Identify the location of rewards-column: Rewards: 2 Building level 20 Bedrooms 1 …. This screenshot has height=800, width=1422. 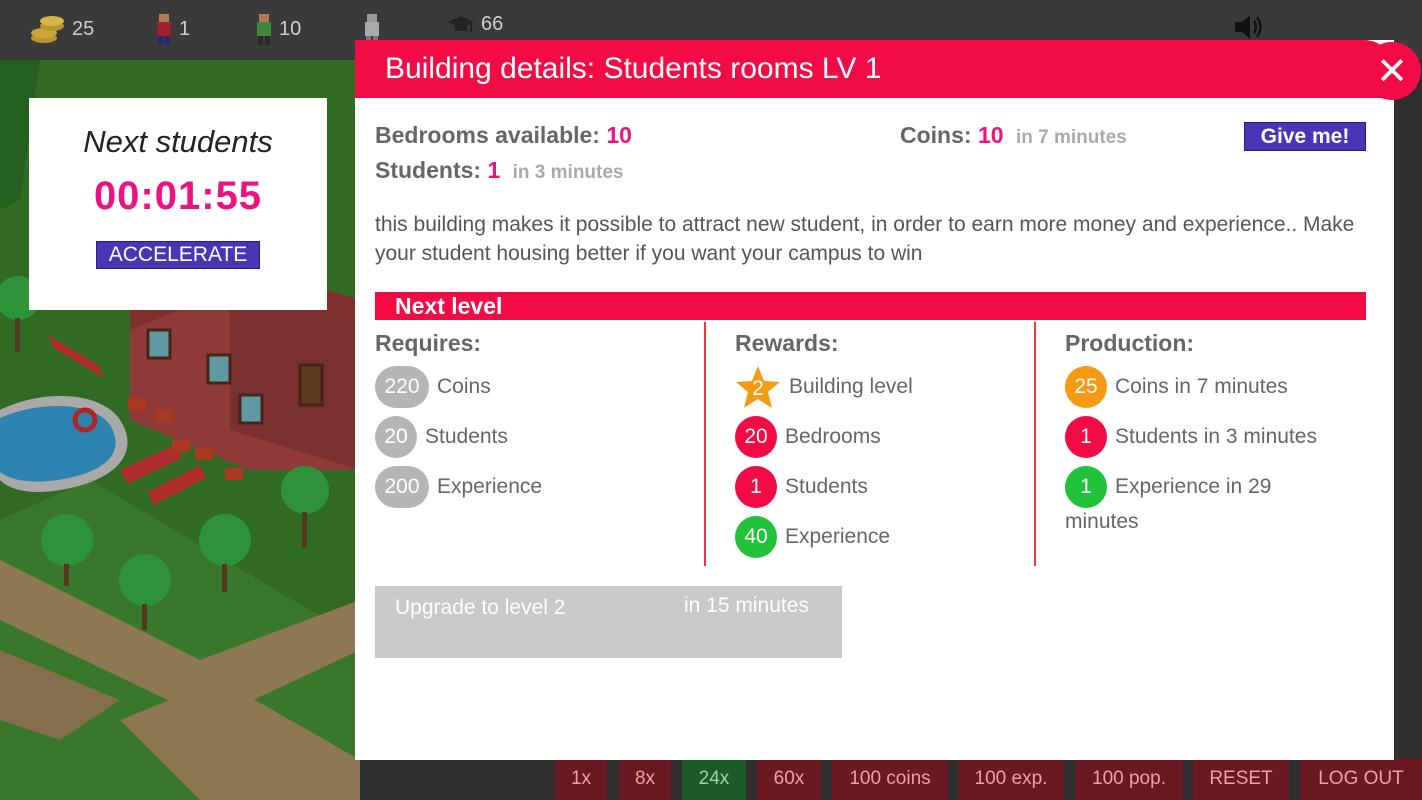
(869, 444).